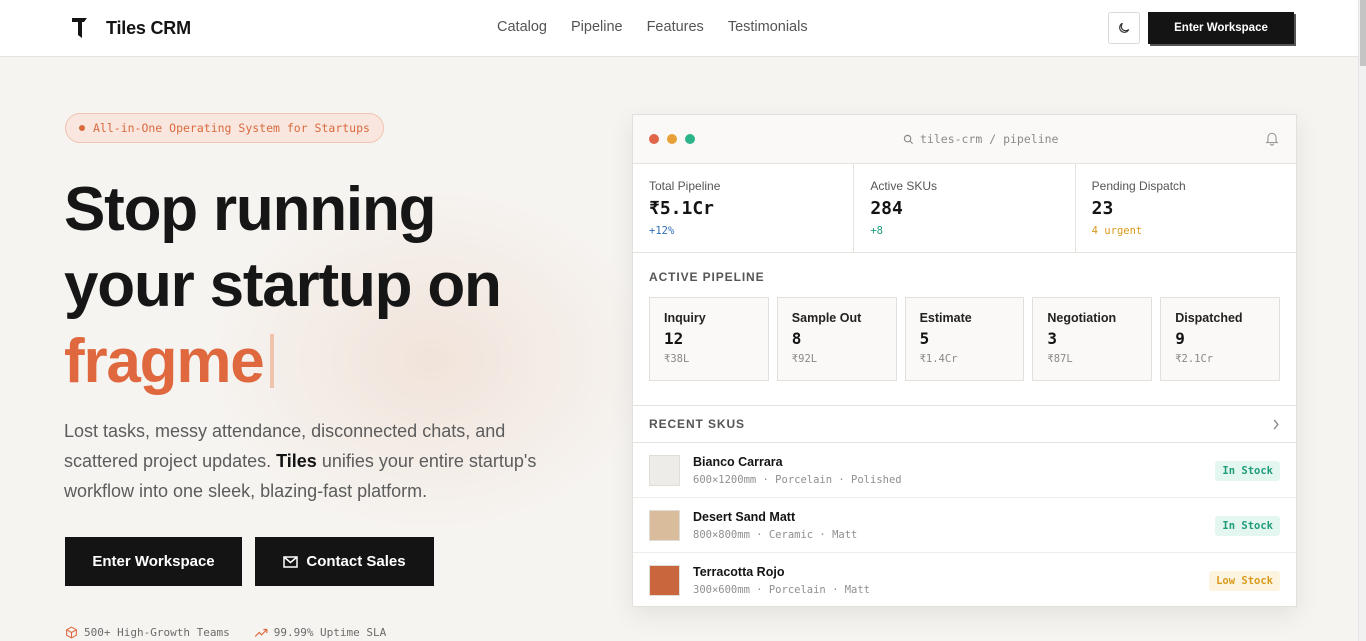  Describe the element at coordinates (1363, 33) in the screenshot. I see `scrollbar-thumb` at that location.